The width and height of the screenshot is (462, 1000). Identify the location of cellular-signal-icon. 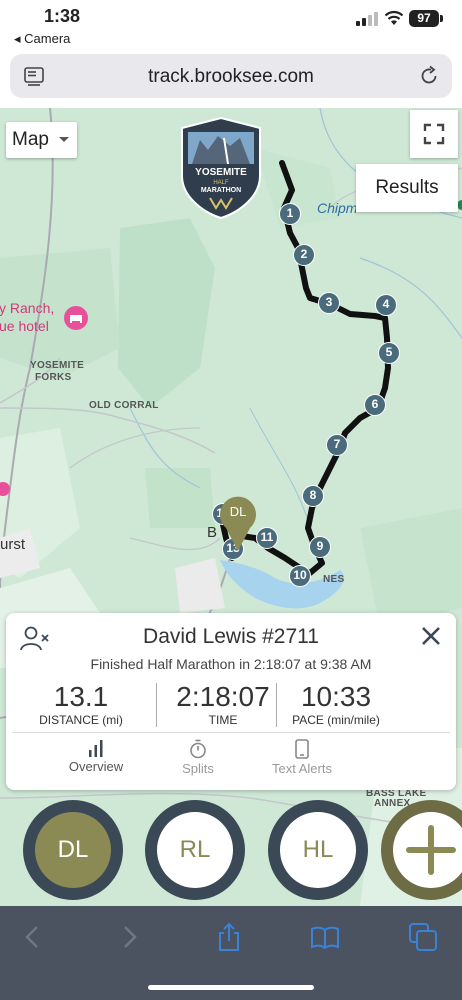
(367, 19).